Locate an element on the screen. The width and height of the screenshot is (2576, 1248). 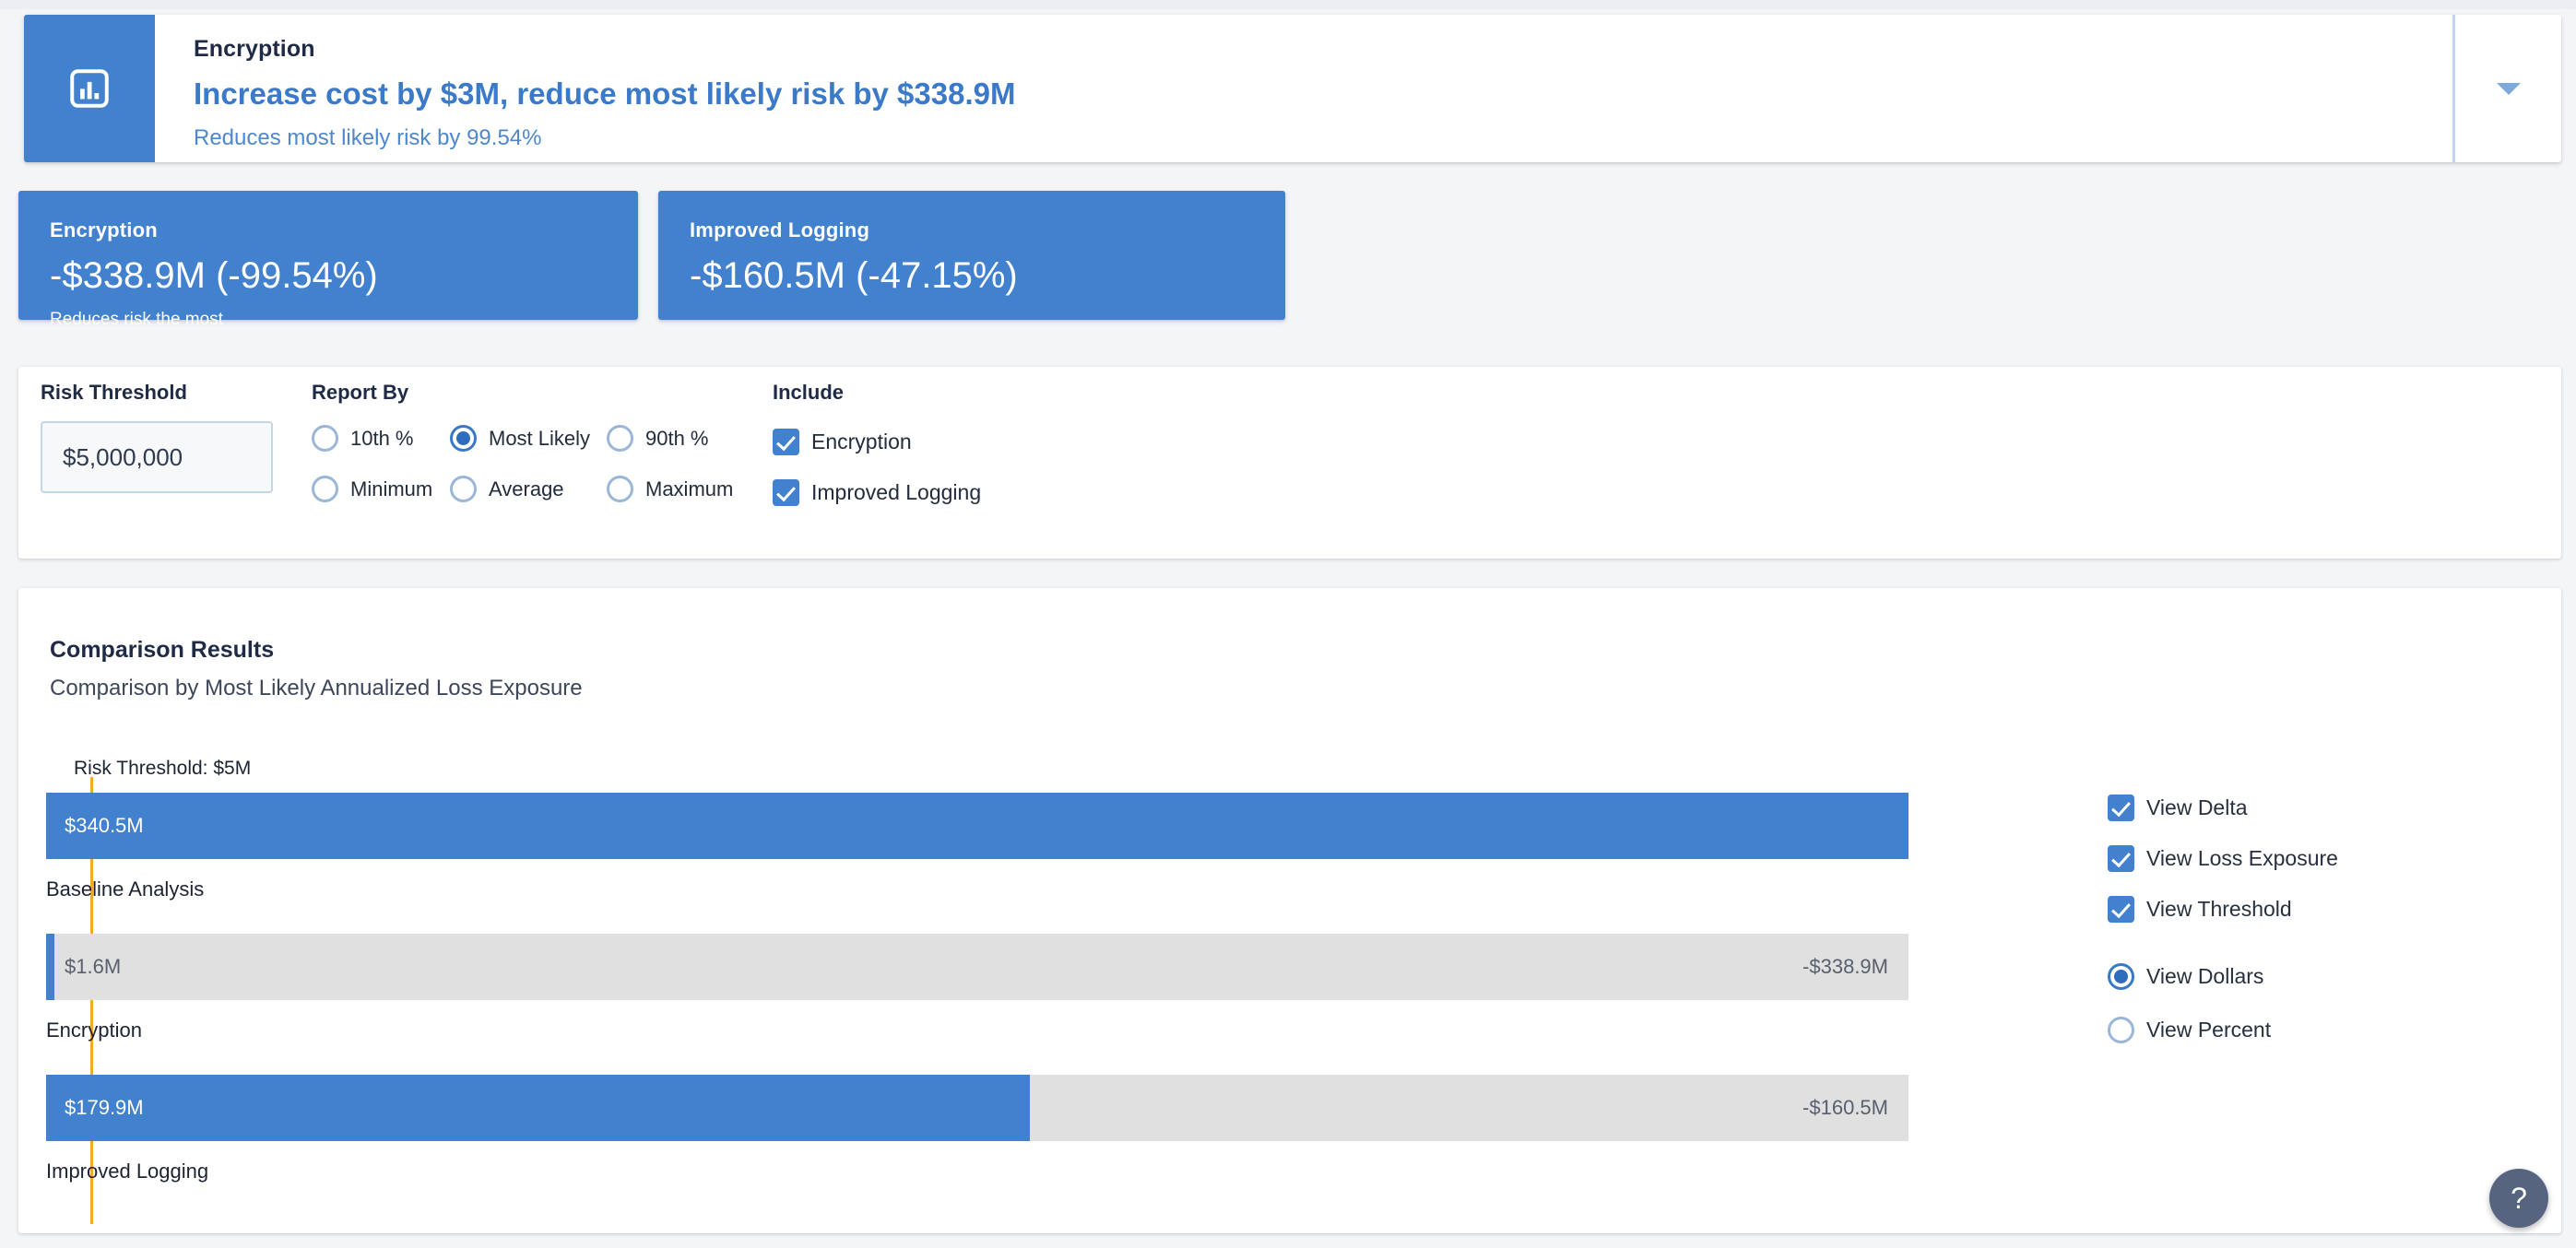
include-label: Include is located at coordinates (809, 392).